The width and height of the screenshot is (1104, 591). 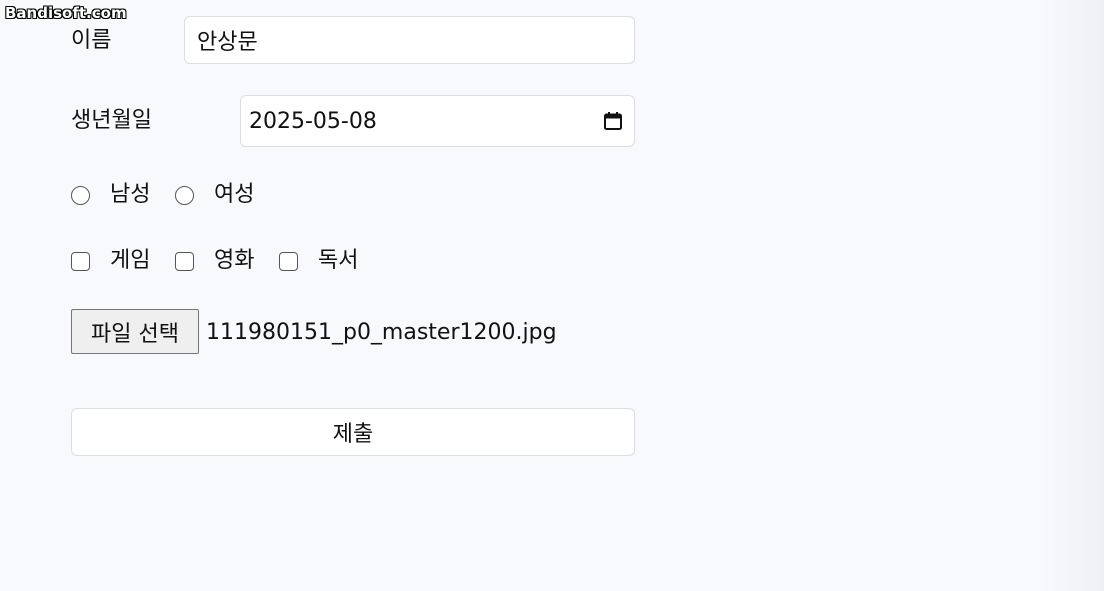 What do you see at coordinates (135, 331) in the screenshot?
I see `file-select-button: 파일 선택` at bounding box center [135, 331].